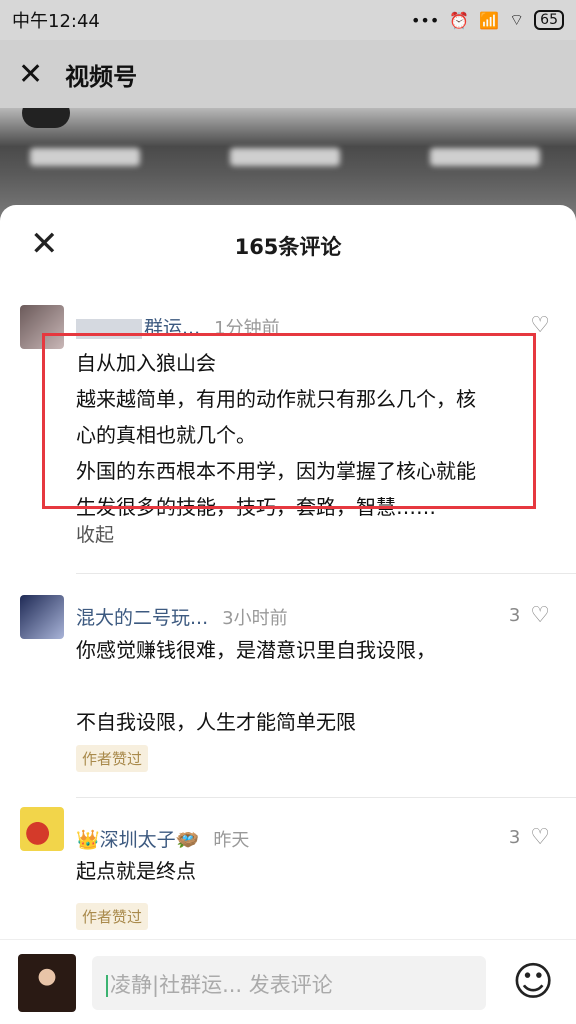 This screenshot has height=1024, width=576. I want to click on alarm-icon: ⏰, so click(459, 20).